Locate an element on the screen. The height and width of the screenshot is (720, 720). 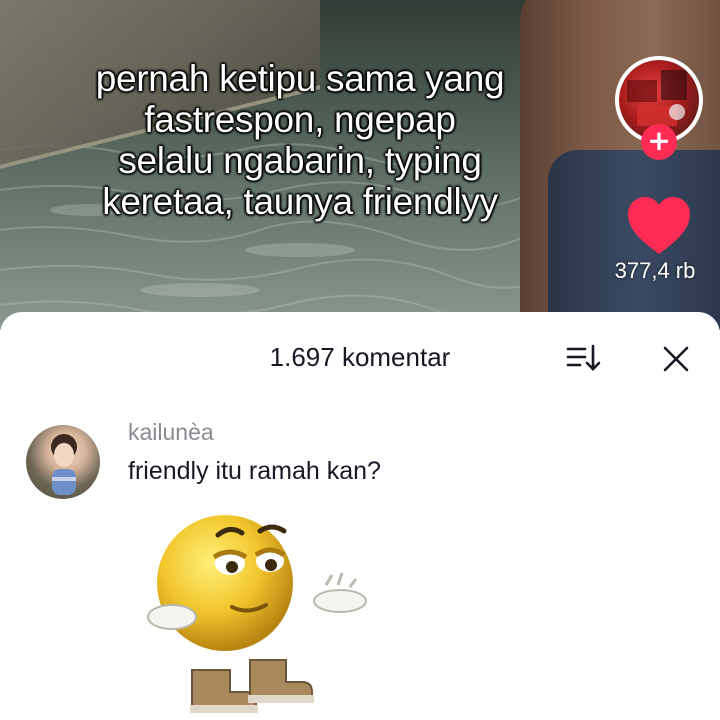
caption-line-2: fastrespon, ngepap is located at coordinates (300, 119).